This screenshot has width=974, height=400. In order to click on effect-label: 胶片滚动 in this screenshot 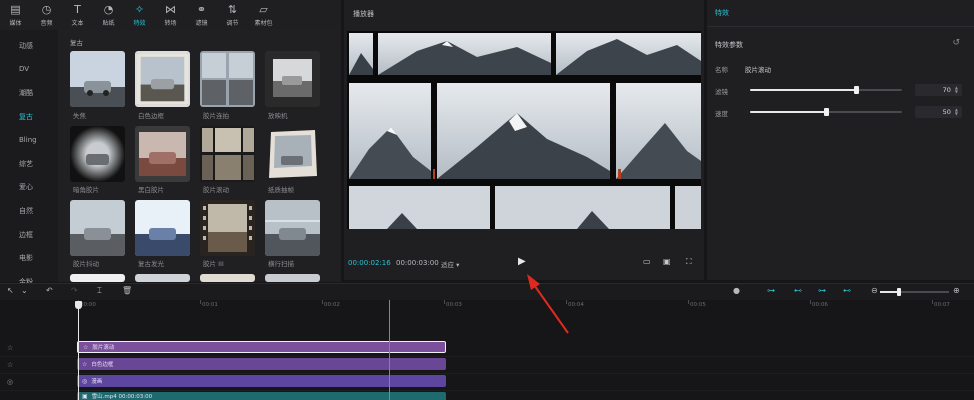, I will do `click(216, 190)`.